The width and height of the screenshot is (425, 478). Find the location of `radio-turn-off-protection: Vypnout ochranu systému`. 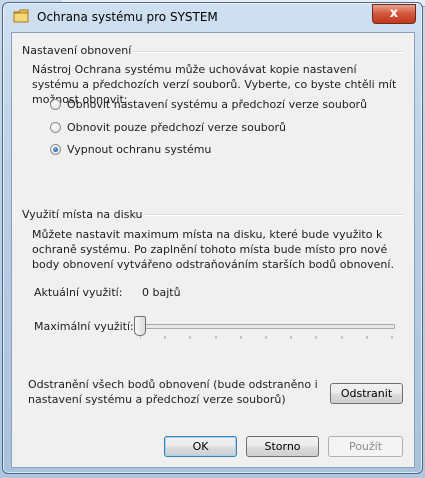

radio-turn-off-protection: Vypnout ochranu systému is located at coordinates (130, 149).